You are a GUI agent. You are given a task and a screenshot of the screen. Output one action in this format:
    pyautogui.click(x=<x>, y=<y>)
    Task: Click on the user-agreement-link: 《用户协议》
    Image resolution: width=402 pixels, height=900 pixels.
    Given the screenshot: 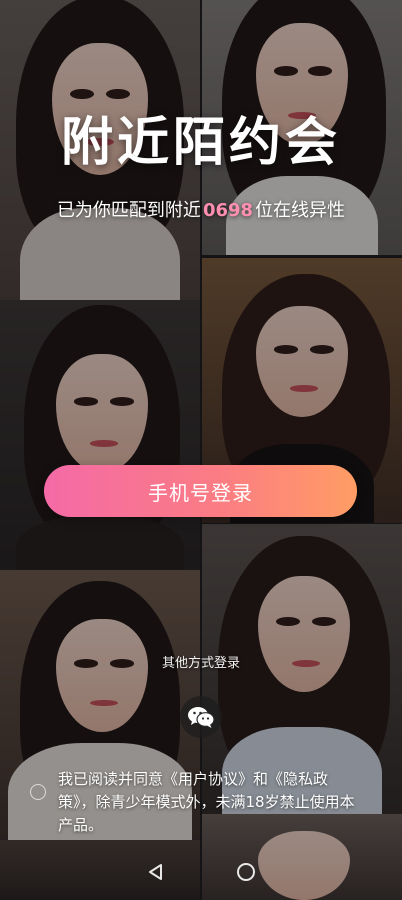 What is the action you would take?
    pyautogui.click(x=208, y=779)
    